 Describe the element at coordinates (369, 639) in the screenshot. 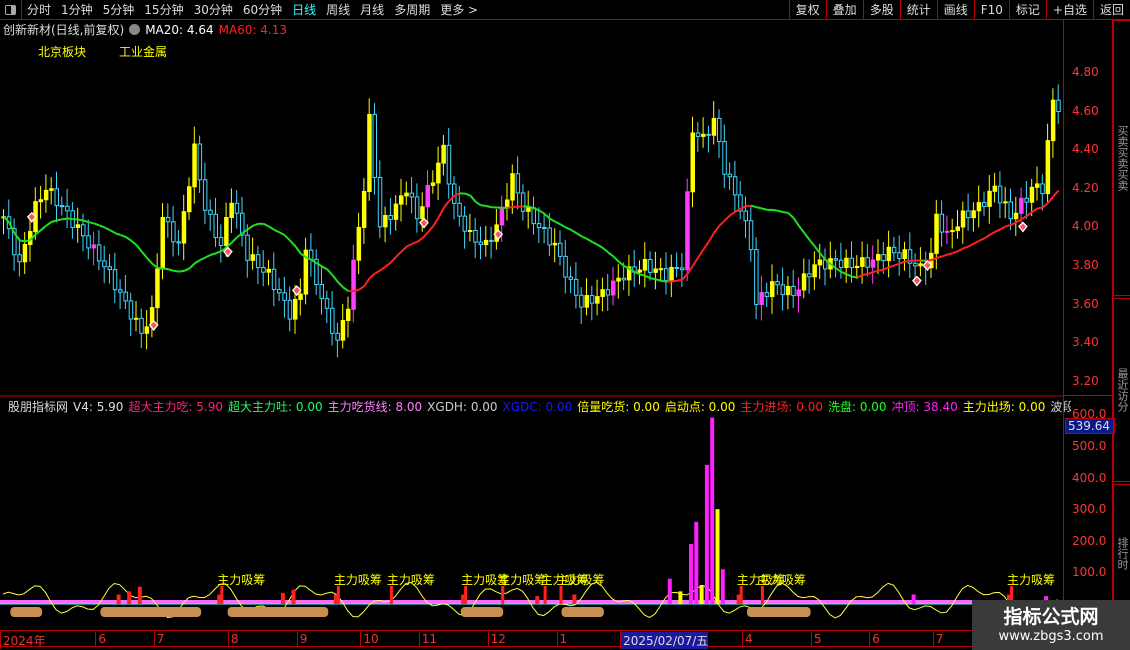

I see `date-label: 10` at that location.